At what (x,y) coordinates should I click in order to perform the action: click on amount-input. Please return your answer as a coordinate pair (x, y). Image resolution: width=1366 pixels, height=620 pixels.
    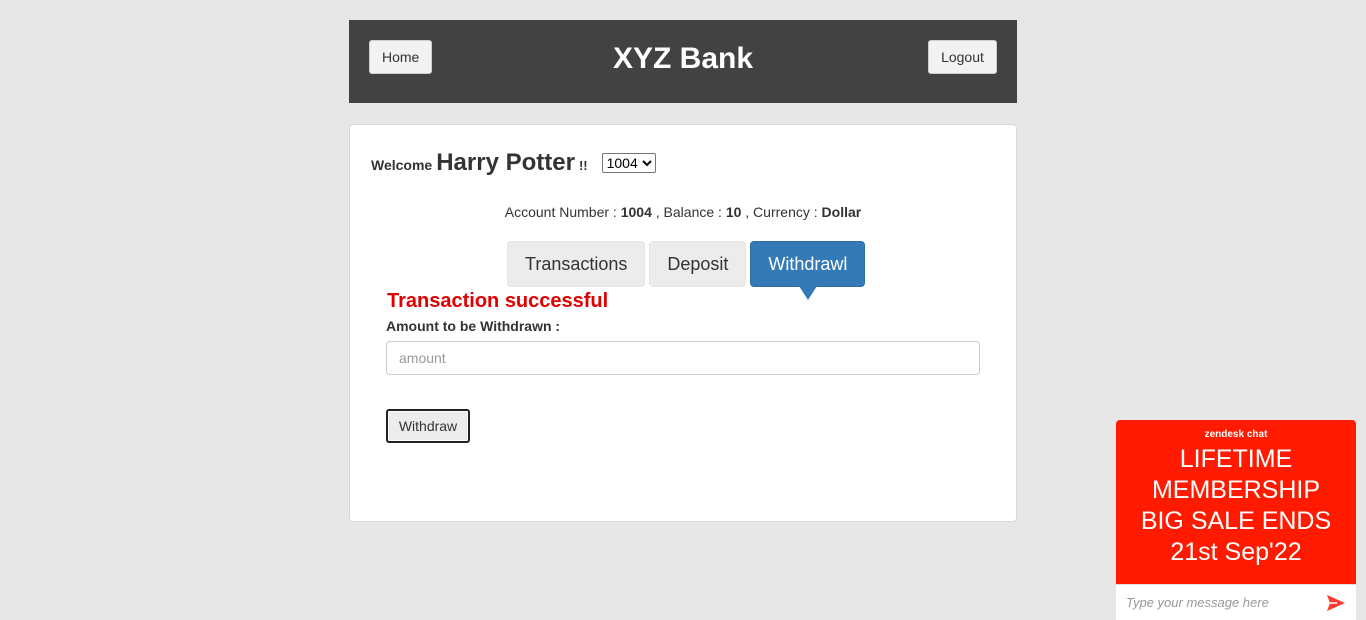
    Looking at the image, I should click on (683, 358).